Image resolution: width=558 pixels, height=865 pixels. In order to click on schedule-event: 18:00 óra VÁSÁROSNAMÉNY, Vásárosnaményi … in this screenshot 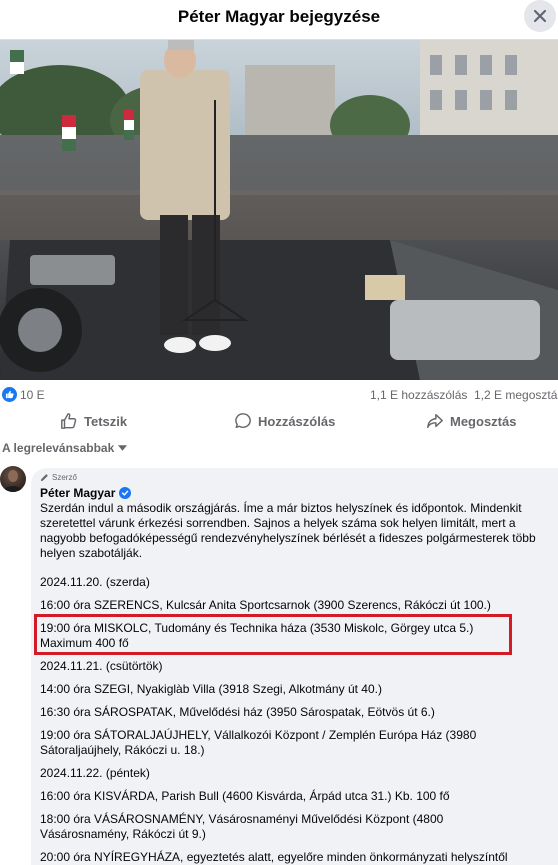, I will do `click(242, 819)`.